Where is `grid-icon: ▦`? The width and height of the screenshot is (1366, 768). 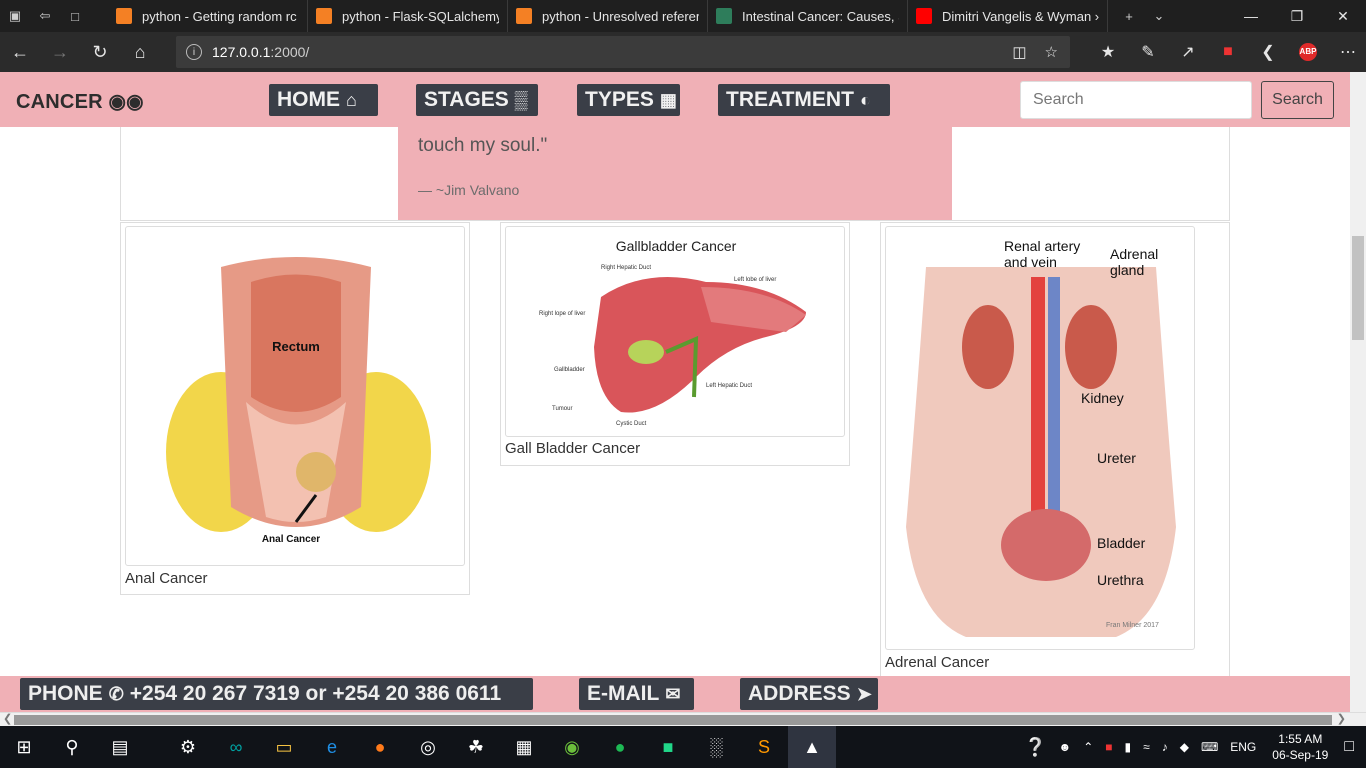
grid-icon: ▦ is located at coordinates (668, 99).